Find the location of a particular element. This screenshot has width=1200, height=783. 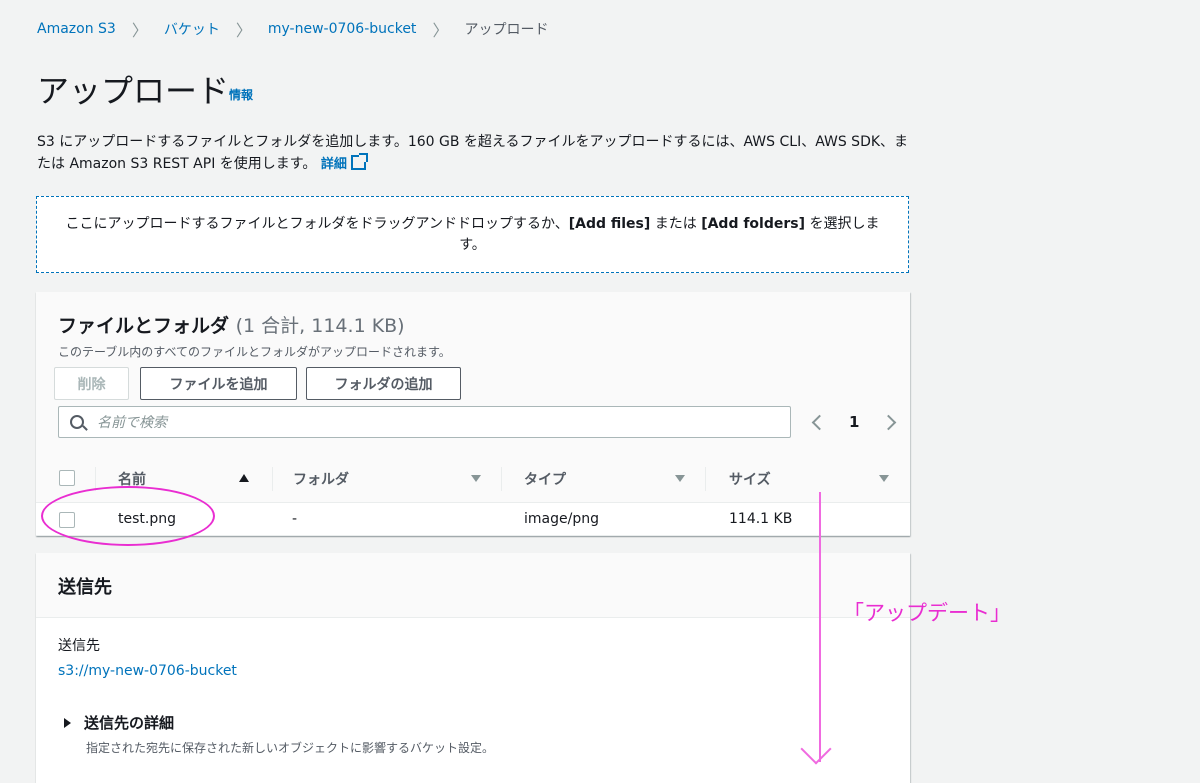

page-title: アップロード is located at coordinates (133, 91).